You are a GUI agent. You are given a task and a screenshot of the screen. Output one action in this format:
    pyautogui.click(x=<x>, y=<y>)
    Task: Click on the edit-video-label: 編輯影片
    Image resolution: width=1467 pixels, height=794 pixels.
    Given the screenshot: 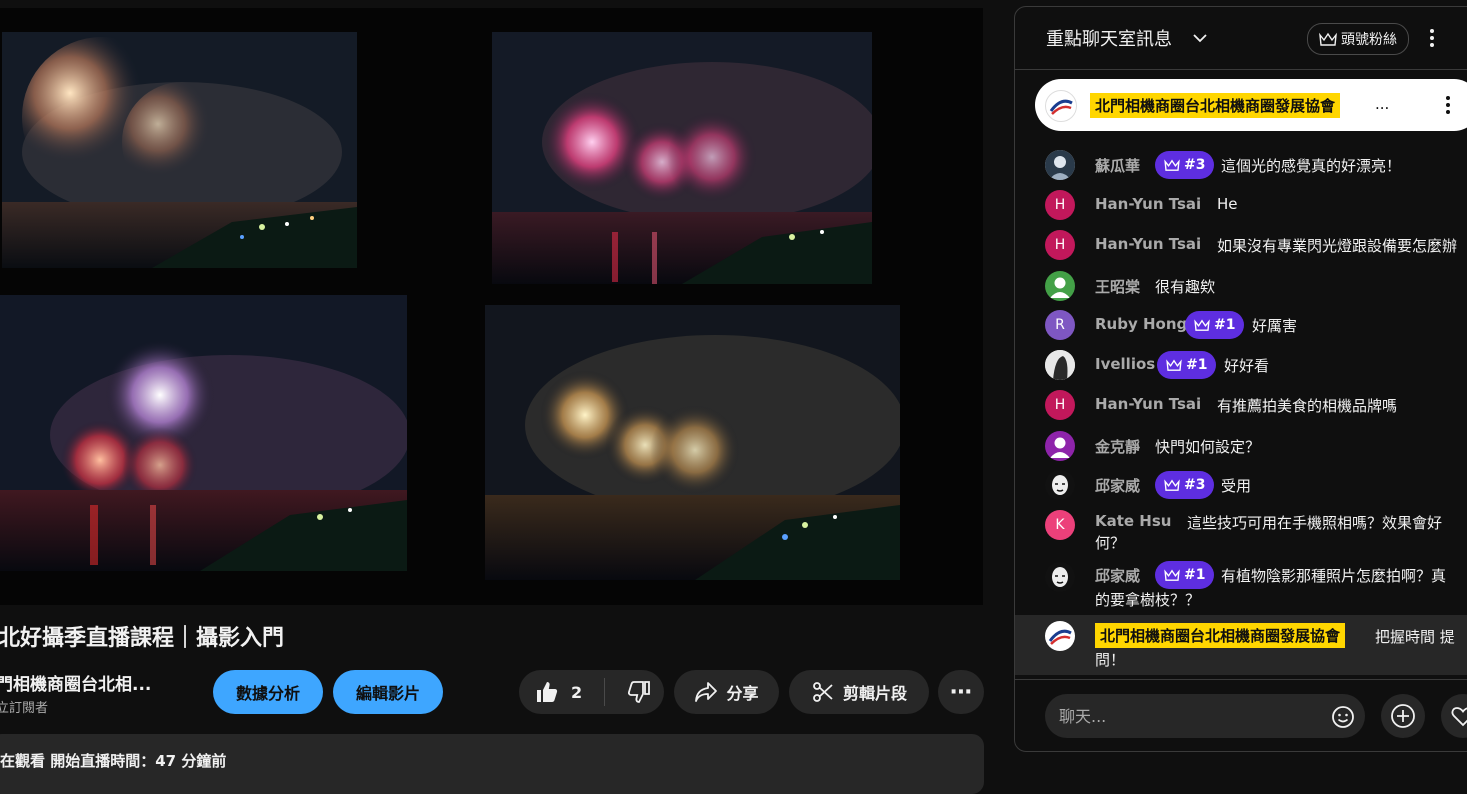 What is the action you would take?
    pyautogui.click(x=387, y=693)
    